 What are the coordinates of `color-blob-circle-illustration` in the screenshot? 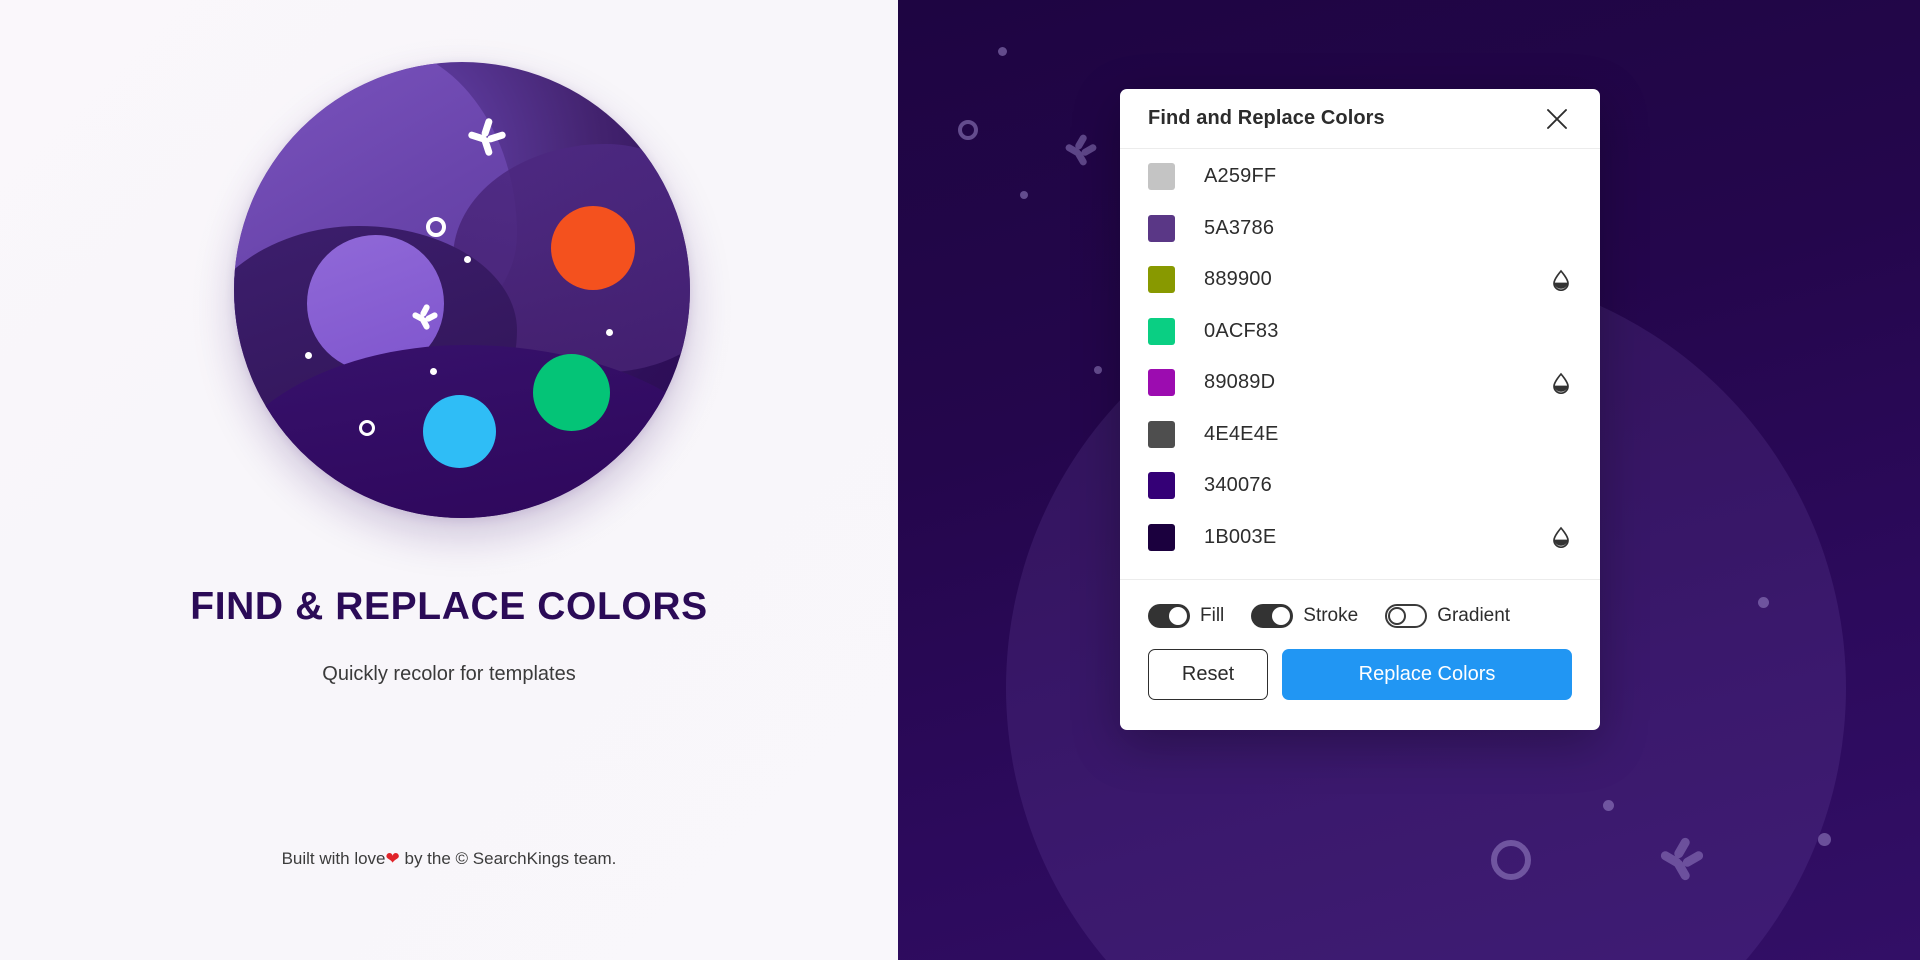 It's located at (462, 290).